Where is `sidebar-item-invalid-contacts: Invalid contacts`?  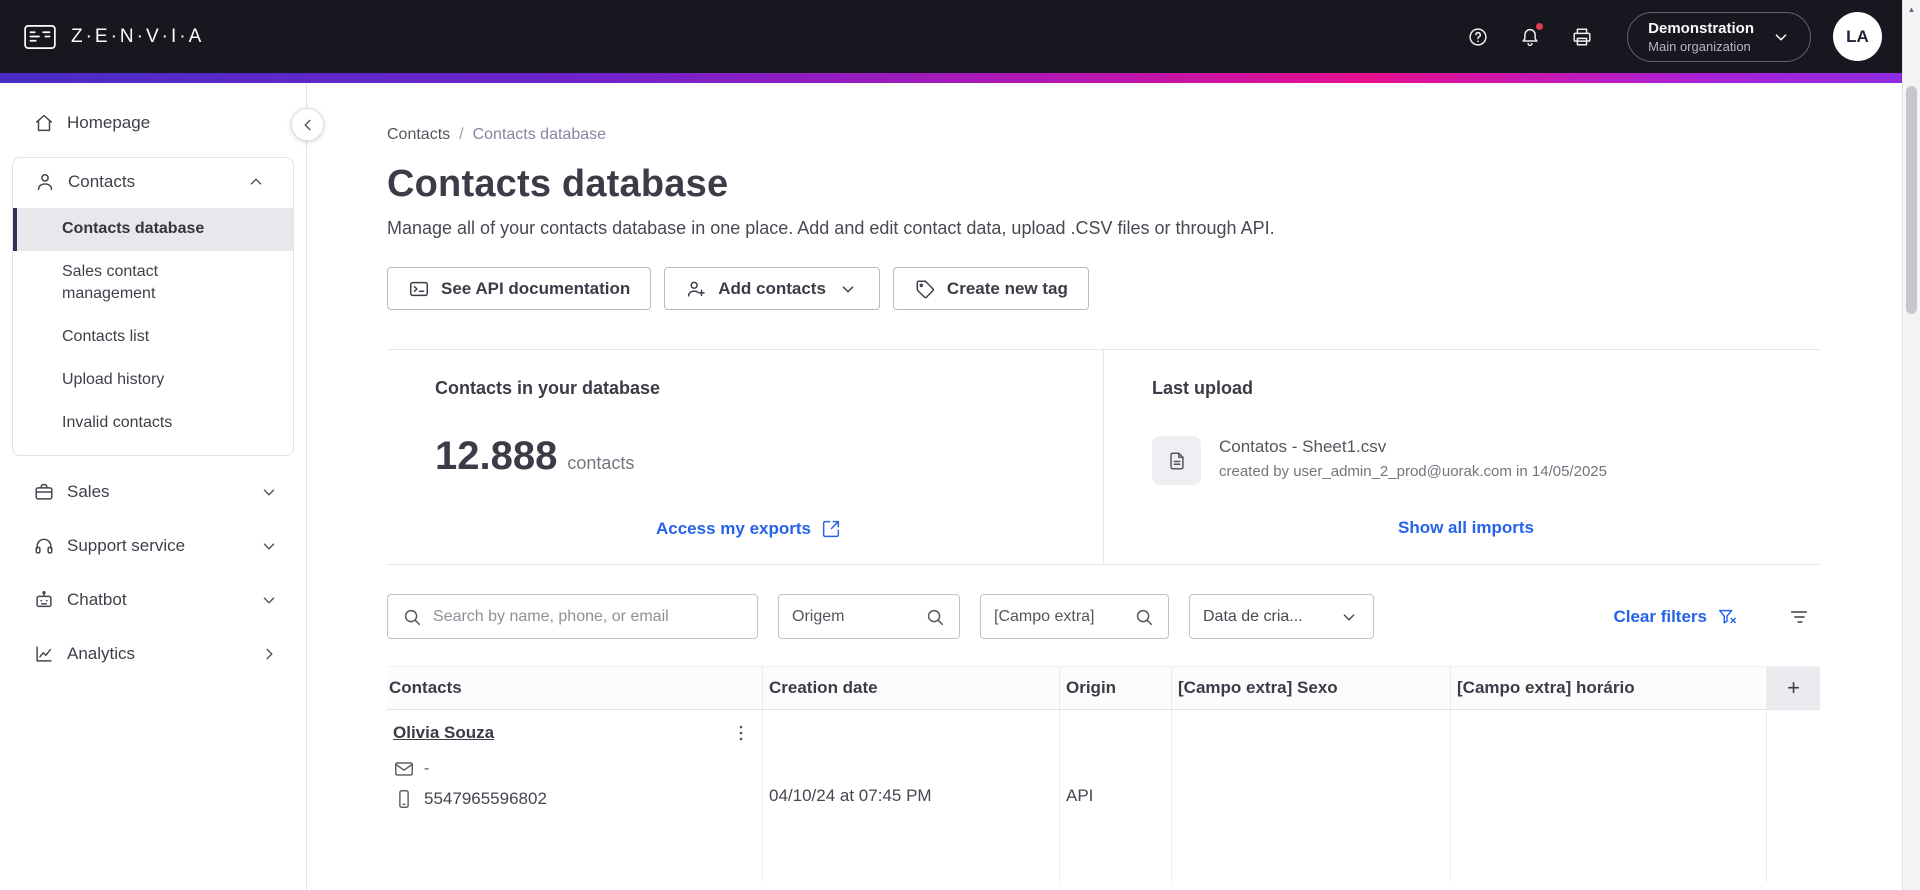 sidebar-item-invalid-contacts: Invalid contacts is located at coordinates (153, 423).